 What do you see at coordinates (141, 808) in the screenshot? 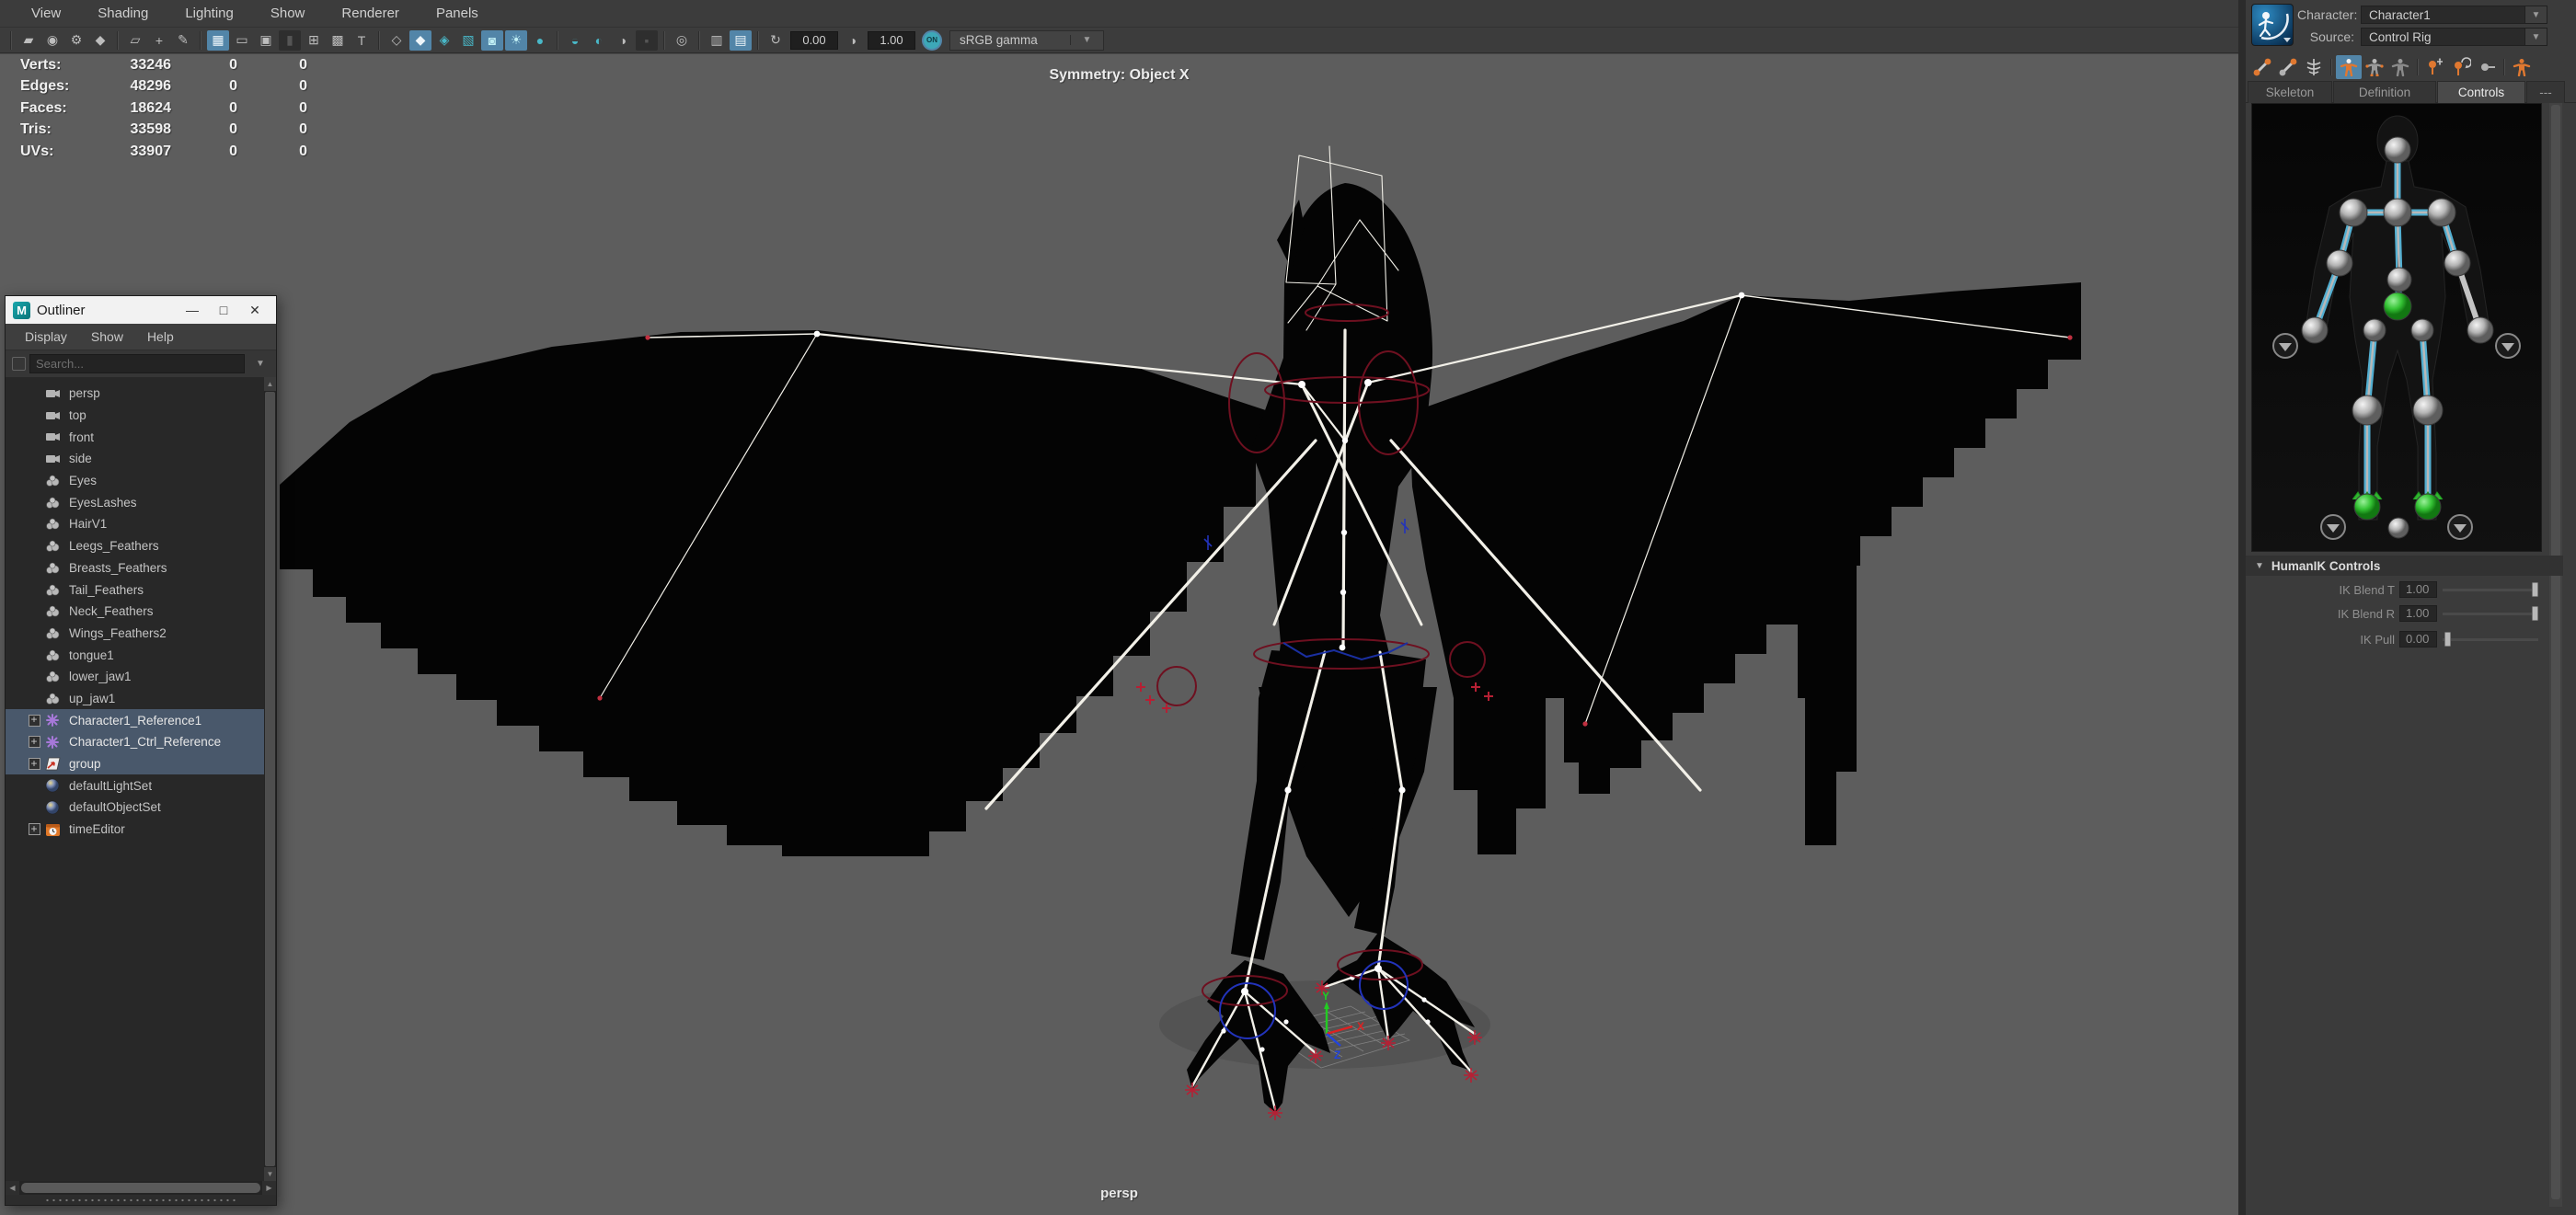
I see `outliner-item: defaultObjectSet` at bounding box center [141, 808].